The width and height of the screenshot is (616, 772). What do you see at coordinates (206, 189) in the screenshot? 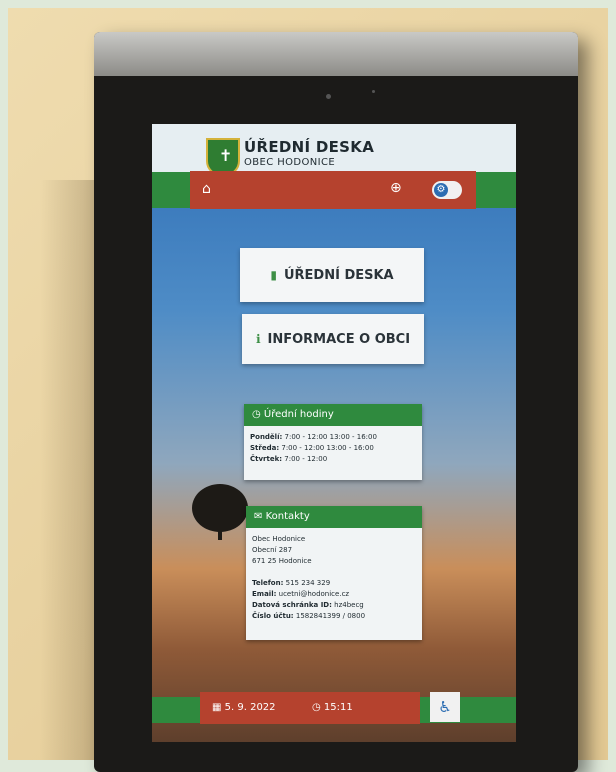
I see `home-icon: ⌂` at bounding box center [206, 189].